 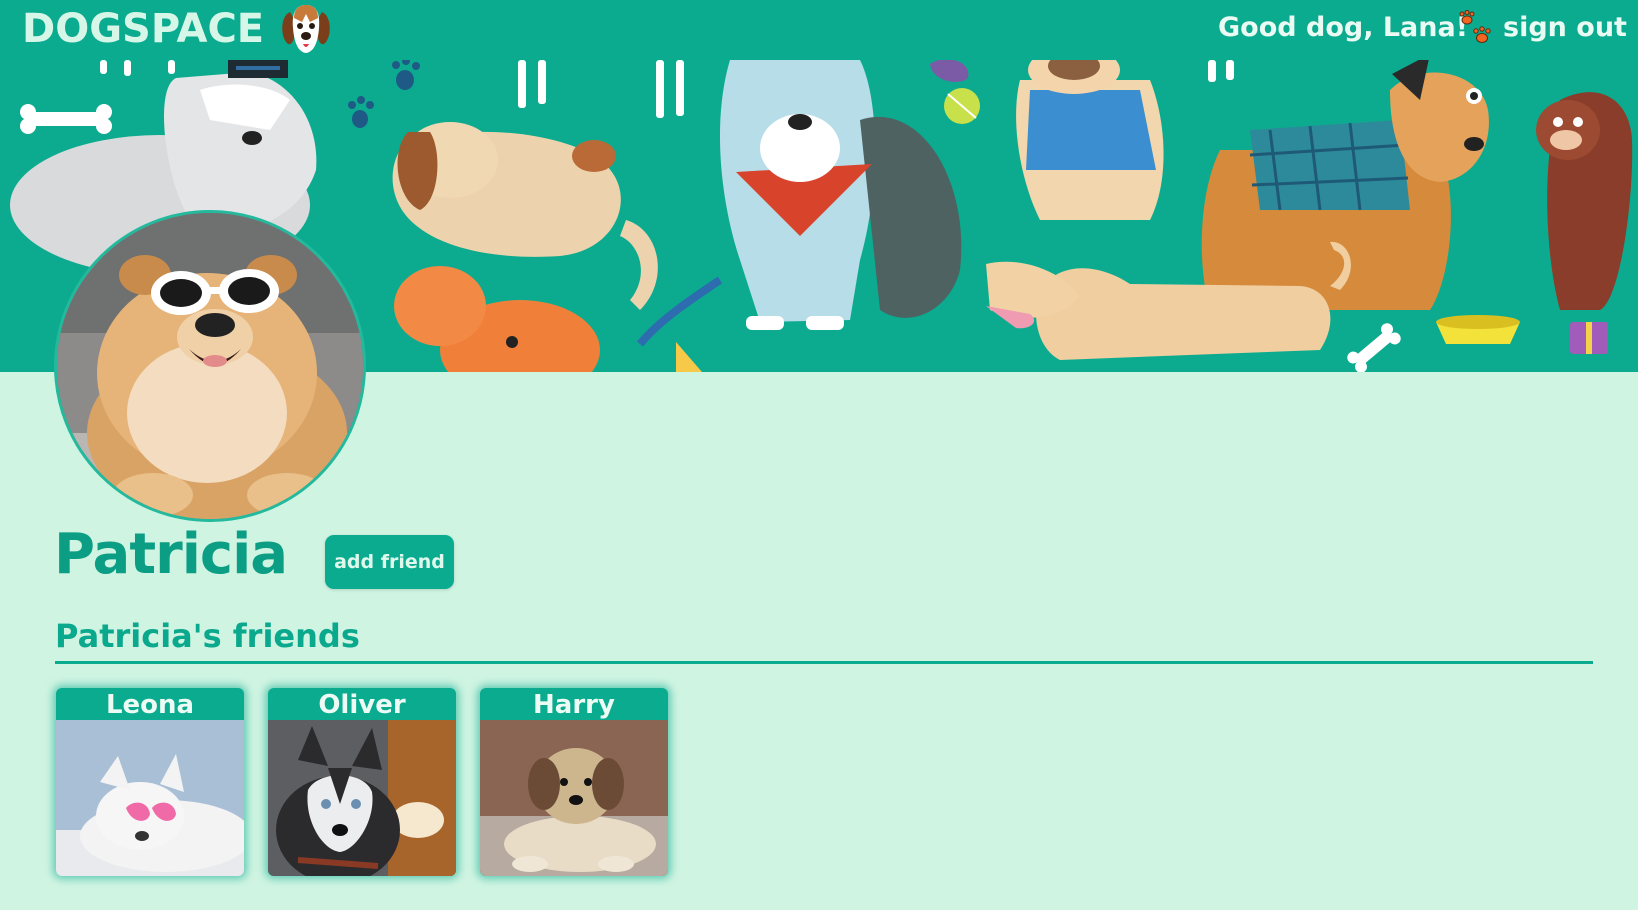 I want to click on friend-card-harry: Harry, so click(x=574, y=782).